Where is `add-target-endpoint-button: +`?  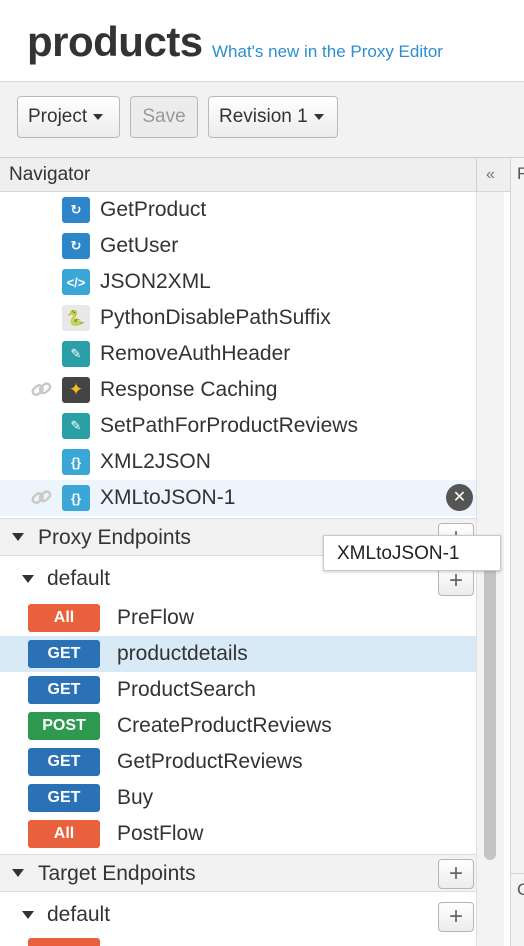
add-target-endpoint-button: + is located at coordinates (456, 874).